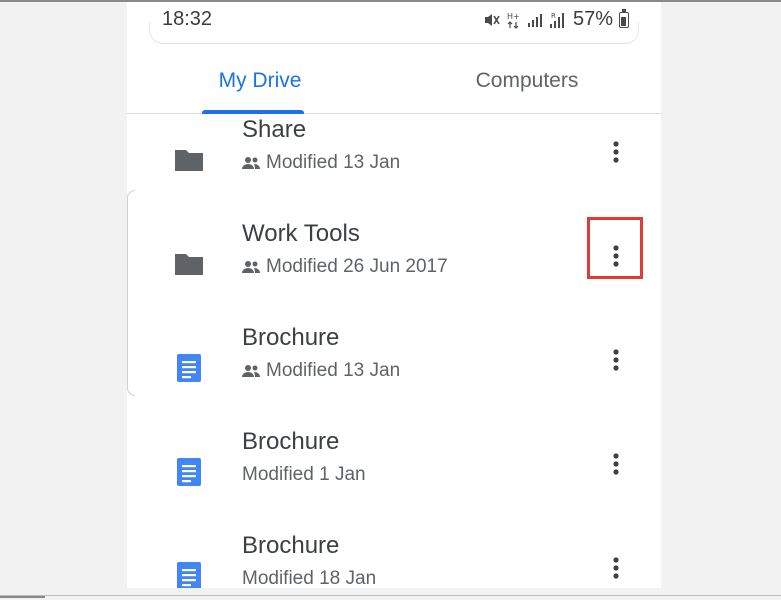  What do you see at coordinates (394, 470) in the screenshot?
I see `file-row-brochure: Brochure Modified 1 Jan` at bounding box center [394, 470].